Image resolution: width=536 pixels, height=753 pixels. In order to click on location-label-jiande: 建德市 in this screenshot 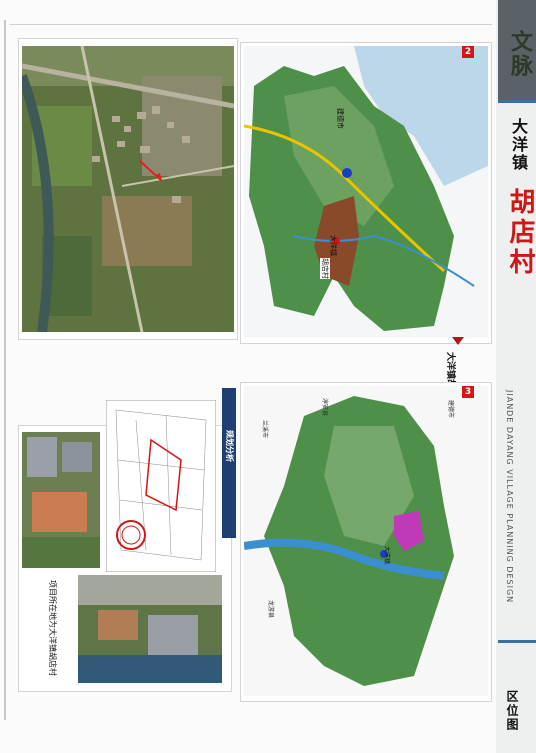, I will do `click(340, 118)`.